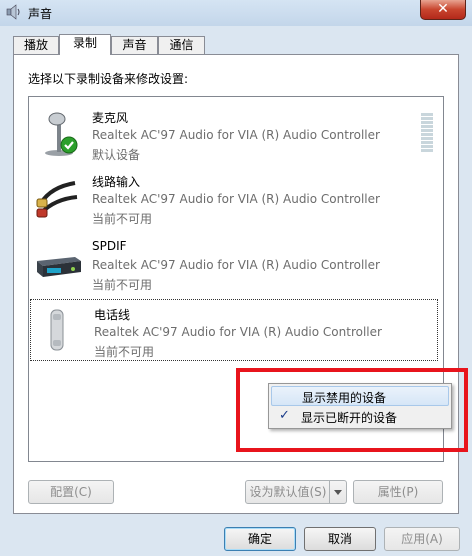 The height and width of the screenshot is (556, 472). Describe the element at coordinates (116, 155) in the screenshot. I see `device-status: 默认设备` at that location.